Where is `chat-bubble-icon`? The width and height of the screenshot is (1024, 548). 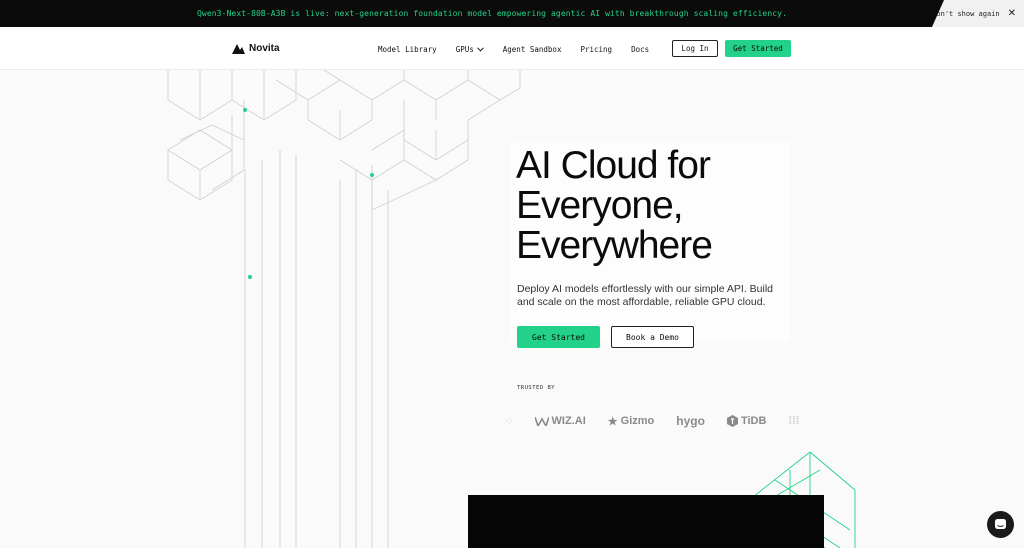
chat-bubble-icon is located at coordinates (1000, 524).